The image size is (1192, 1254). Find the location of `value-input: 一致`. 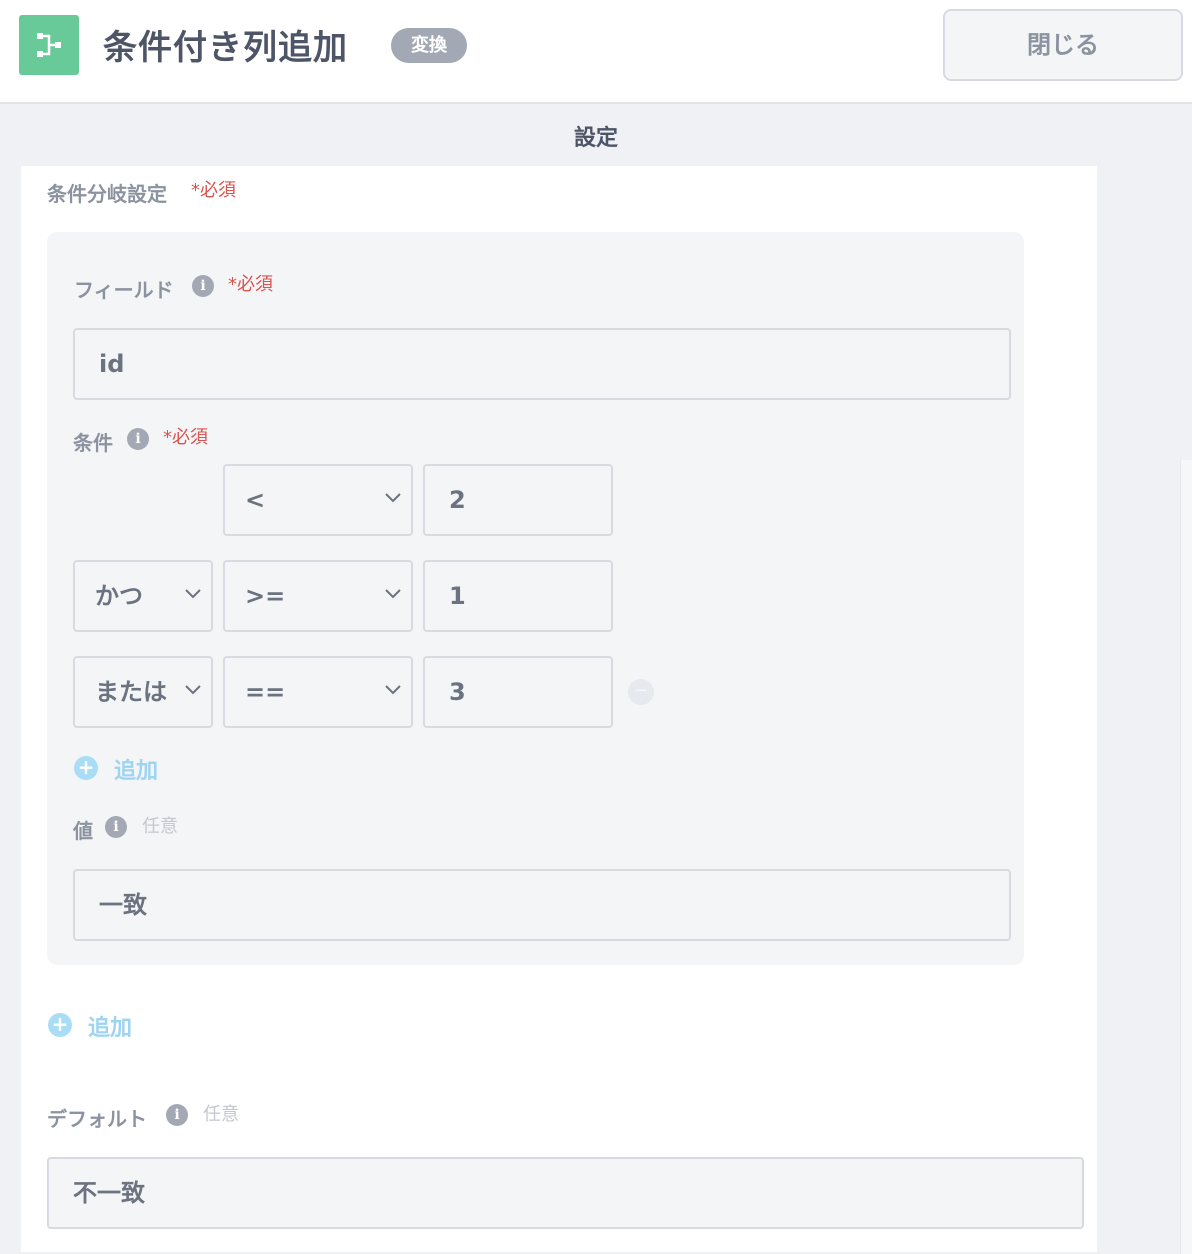

value-input: 一致 is located at coordinates (542, 905).